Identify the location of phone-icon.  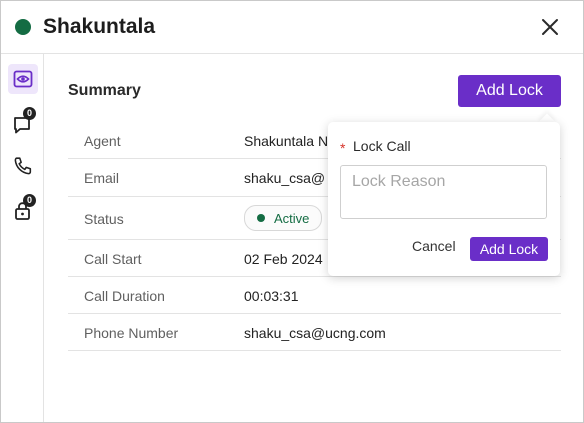
(23, 166).